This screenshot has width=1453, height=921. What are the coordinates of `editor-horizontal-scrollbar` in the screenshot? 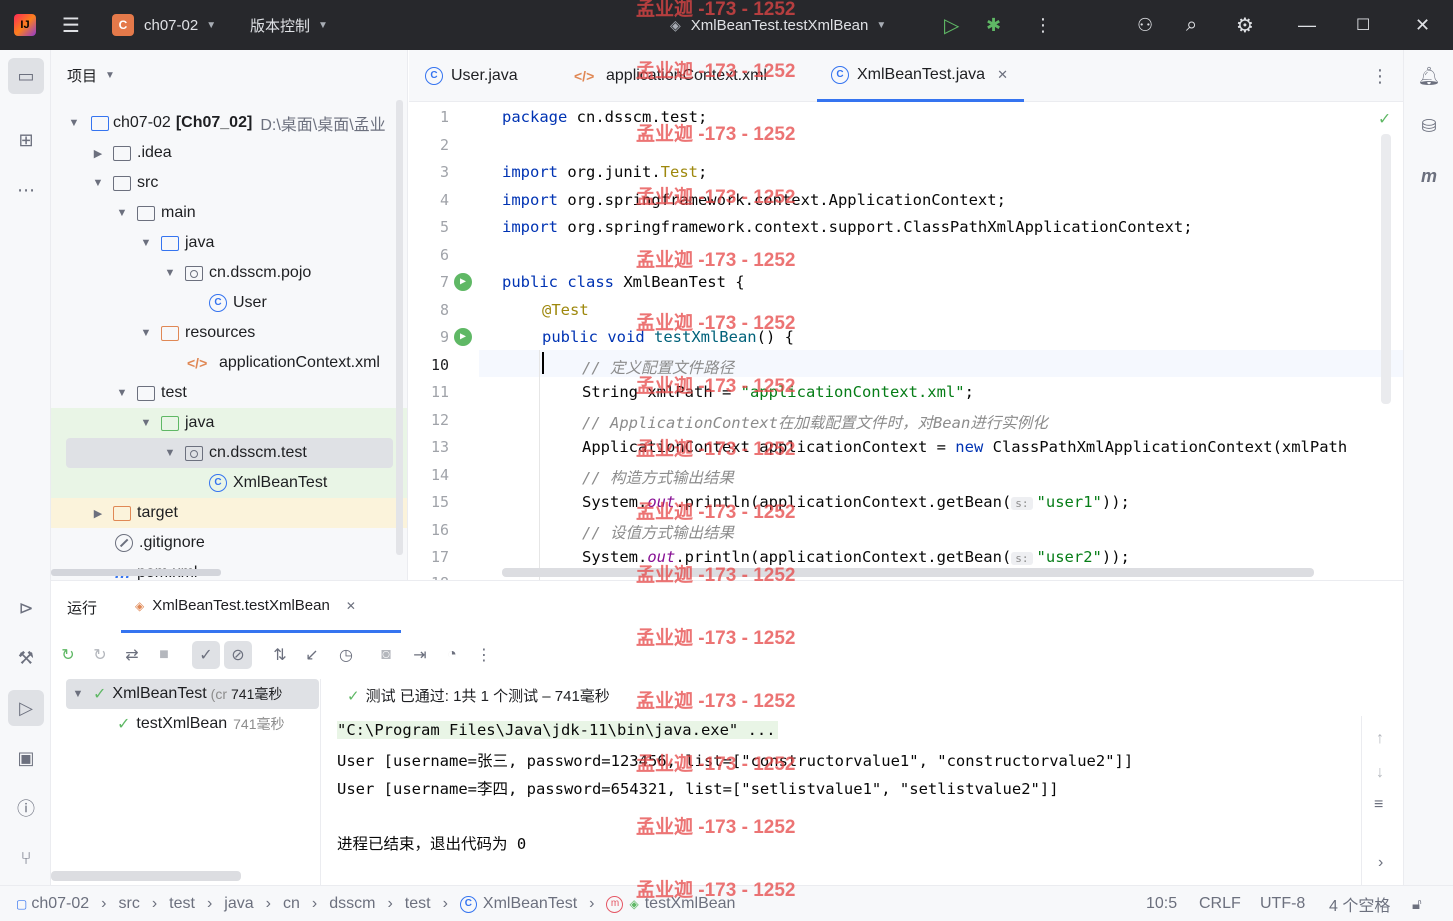 It's located at (908, 572).